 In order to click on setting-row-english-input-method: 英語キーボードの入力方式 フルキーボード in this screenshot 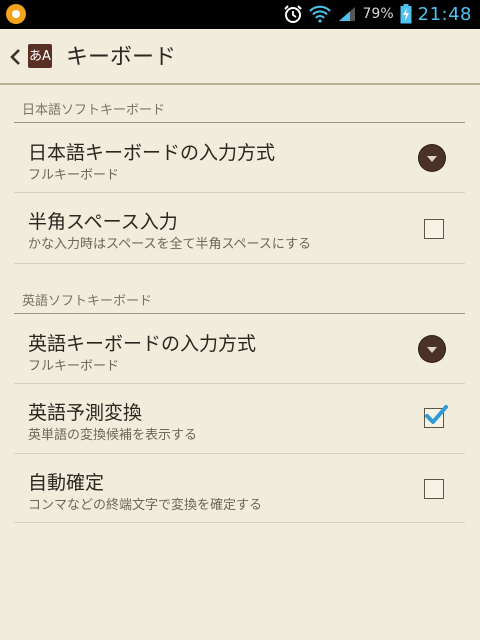, I will do `click(239, 349)`.